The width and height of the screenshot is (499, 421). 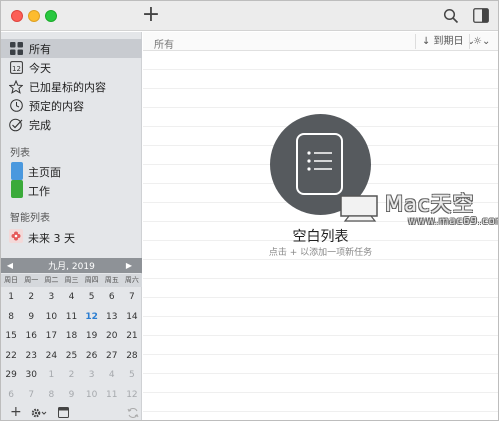 I want to click on calendar-day: 25, so click(x=71, y=357).